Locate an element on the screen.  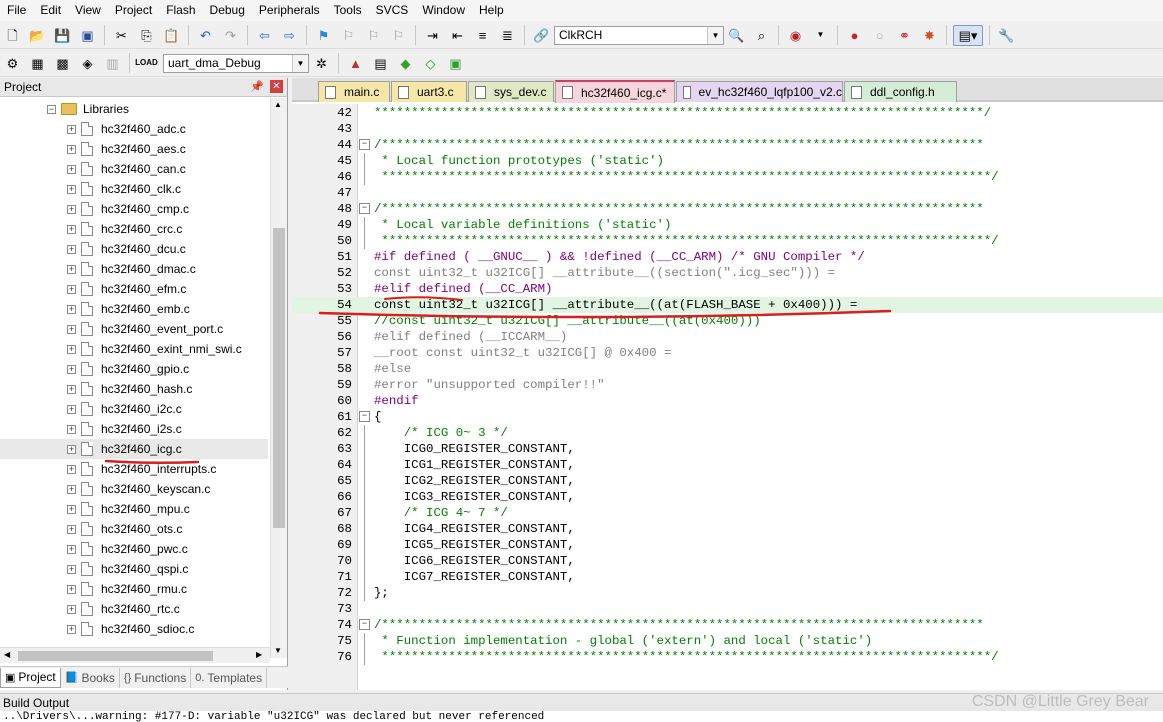
red-stroke-code is located at coordinates (423, 298).